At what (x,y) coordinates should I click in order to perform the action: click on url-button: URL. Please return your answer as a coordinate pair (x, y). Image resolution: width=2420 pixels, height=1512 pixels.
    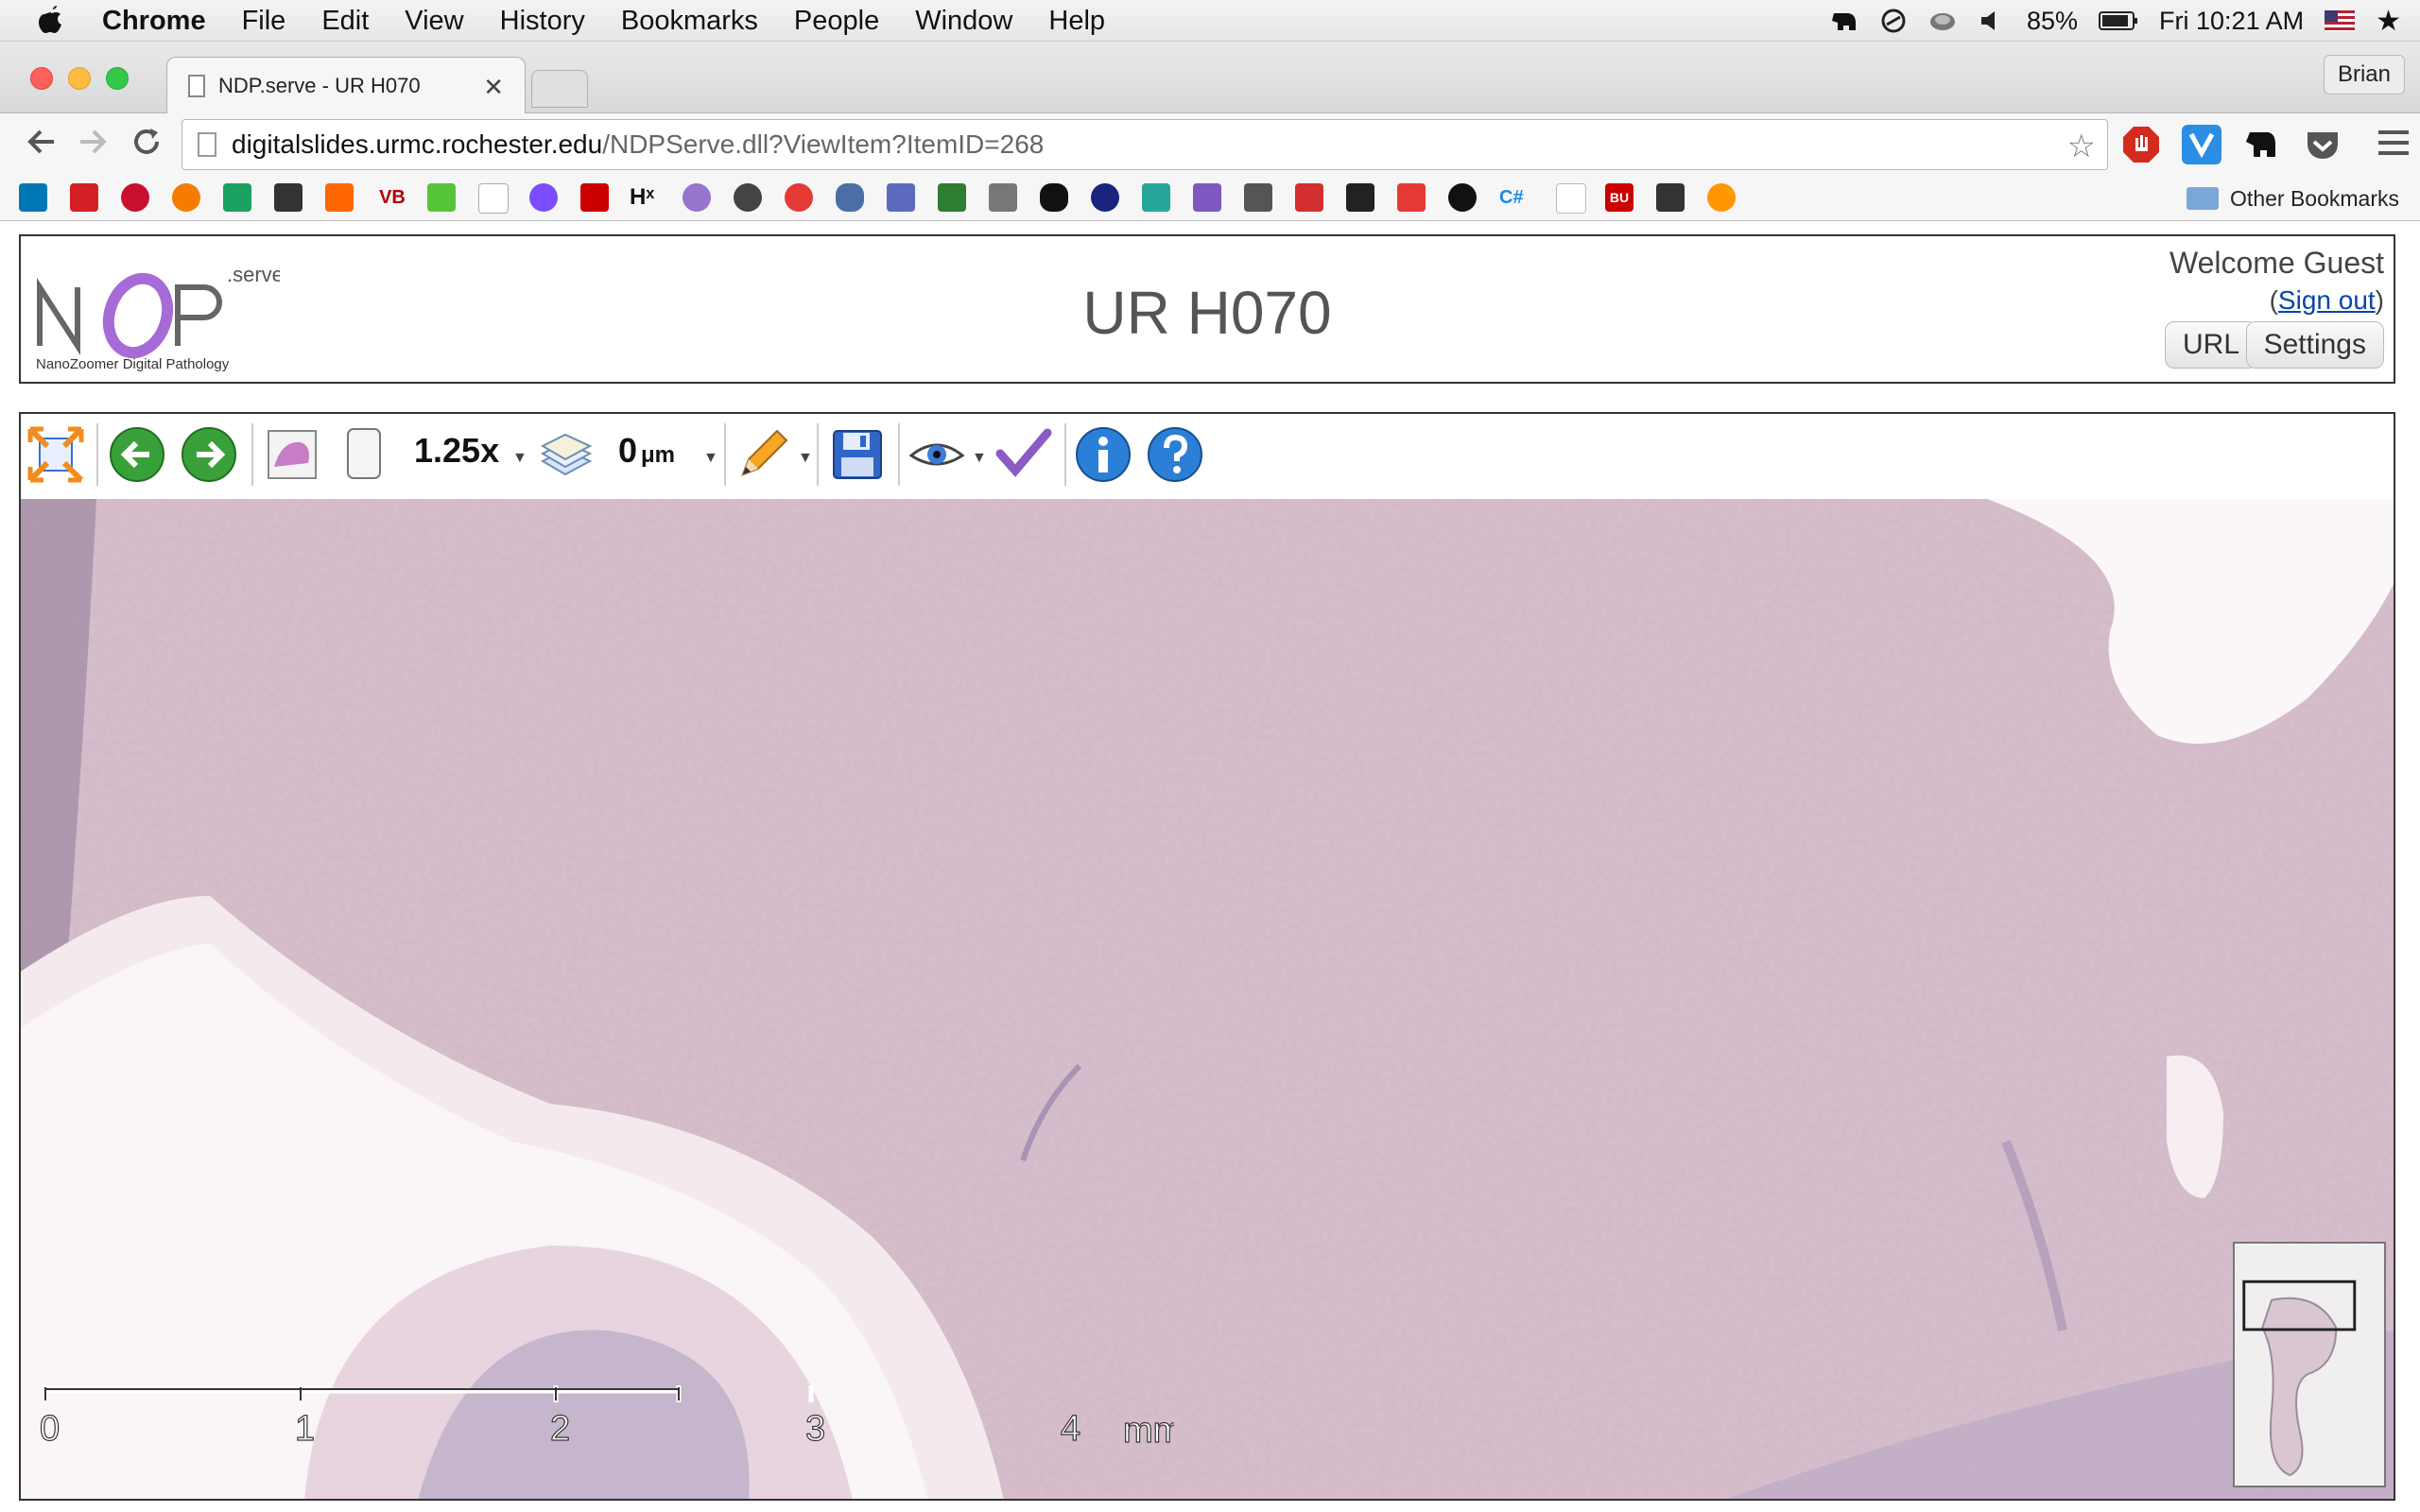
    Looking at the image, I should click on (2210, 345).